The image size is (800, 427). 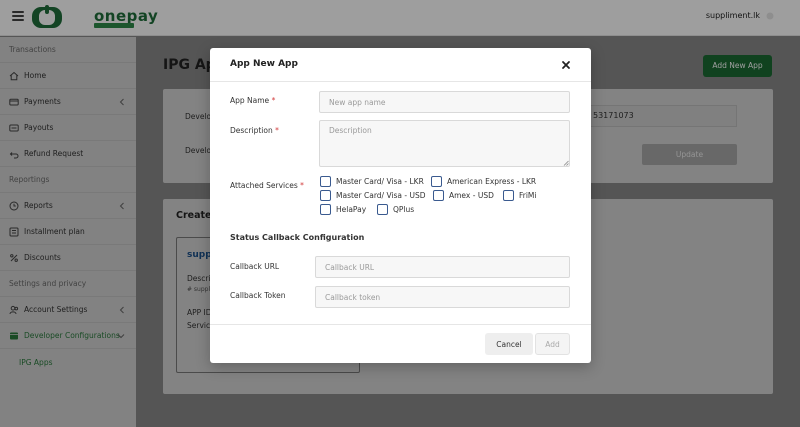 What do you see at coordinates (444, 143) in the screenshot?
I see `description-textarea` at bounding box center [444, 143].